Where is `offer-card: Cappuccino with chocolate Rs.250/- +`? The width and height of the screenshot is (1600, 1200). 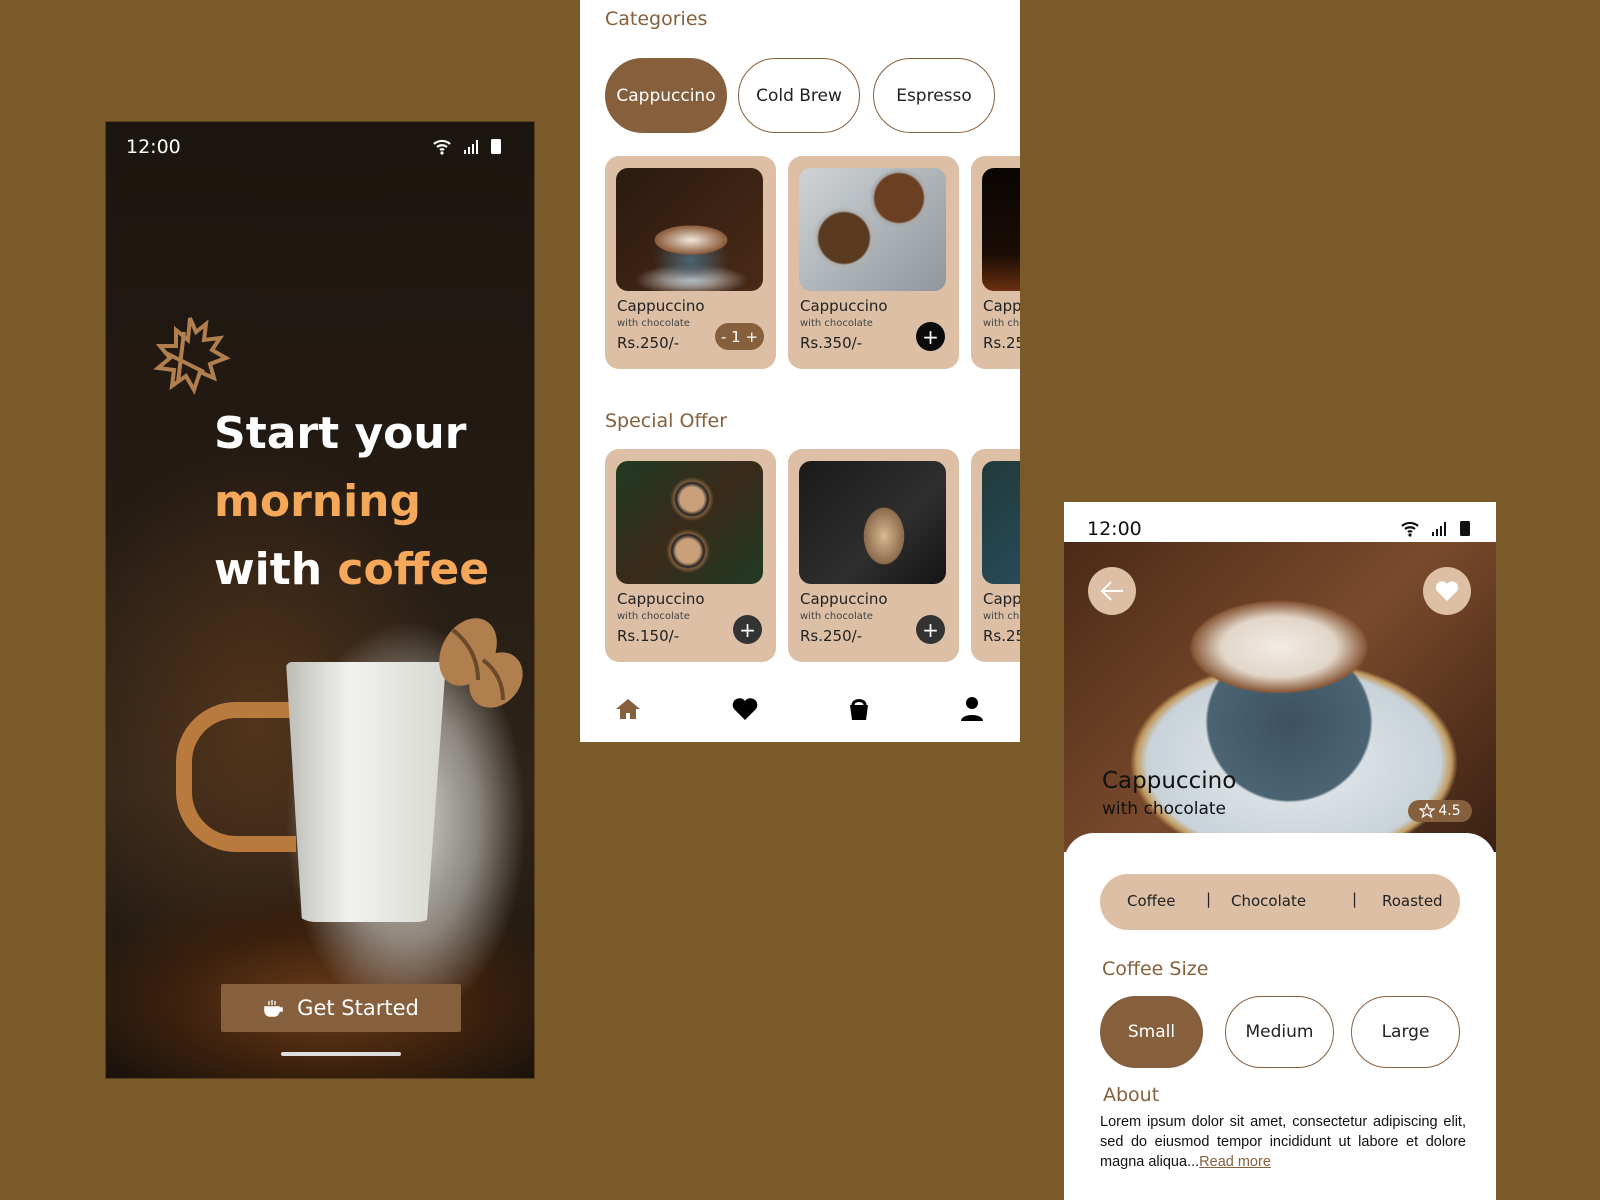
offer-card: Cappuccino with chocolate Rs.250/- + is located at coordinates (873, 555).